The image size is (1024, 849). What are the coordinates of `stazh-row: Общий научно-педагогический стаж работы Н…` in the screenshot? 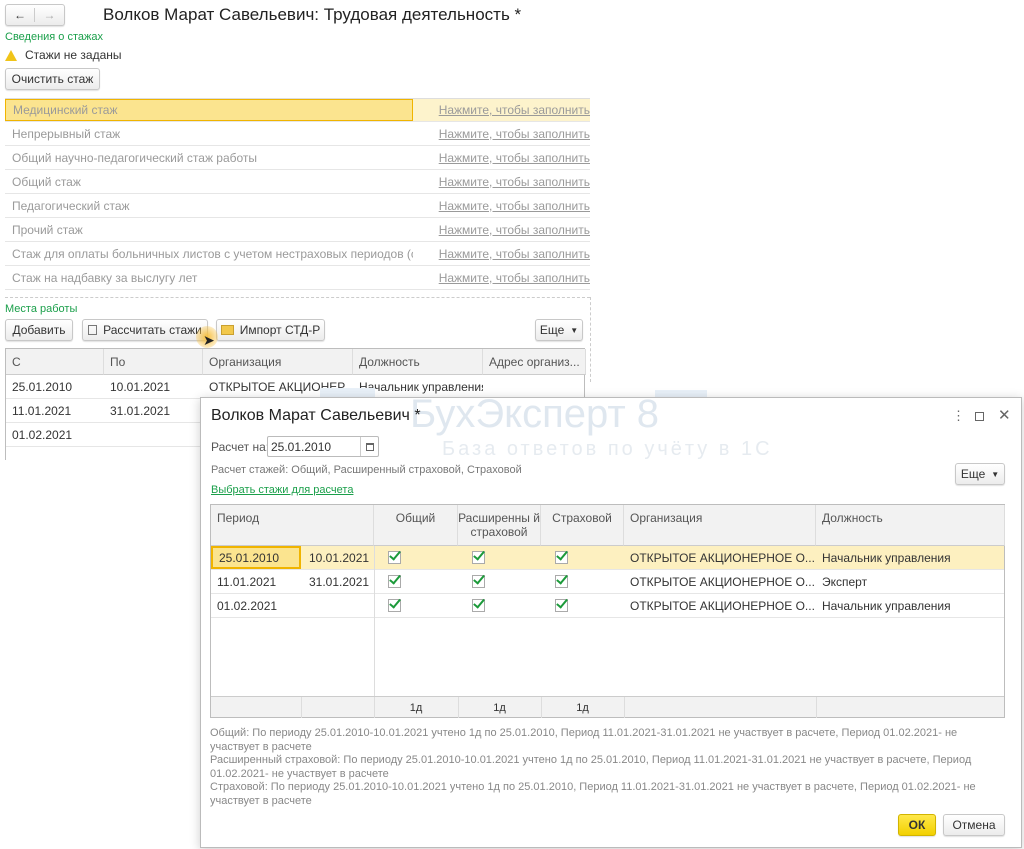 It's located at (297, 158).